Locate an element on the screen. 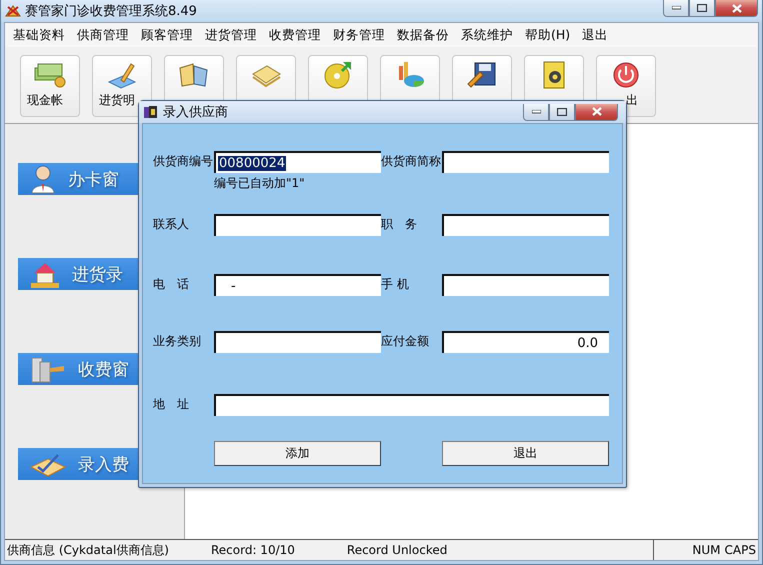 The width and height of the screenshot is (763, 565). menu-item: 收费管理 is located at coordinates (295, 35).